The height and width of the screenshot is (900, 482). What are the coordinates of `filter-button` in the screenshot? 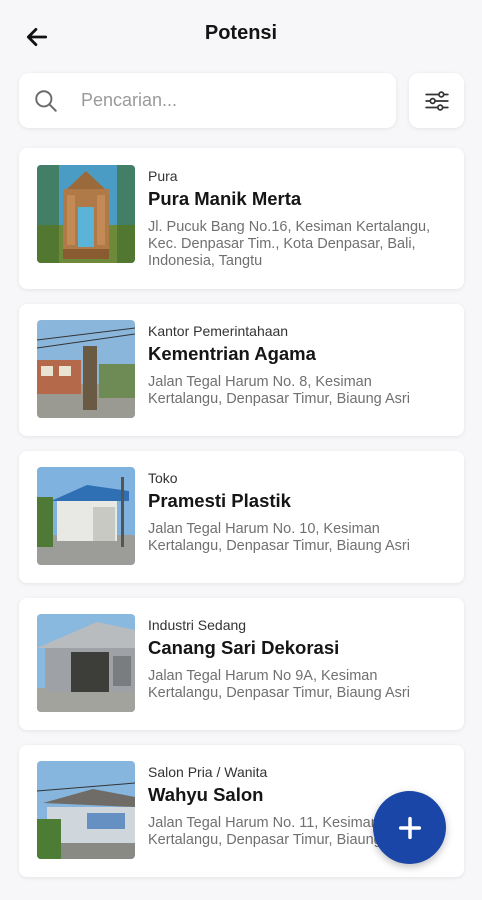 It's located at (436, 100).